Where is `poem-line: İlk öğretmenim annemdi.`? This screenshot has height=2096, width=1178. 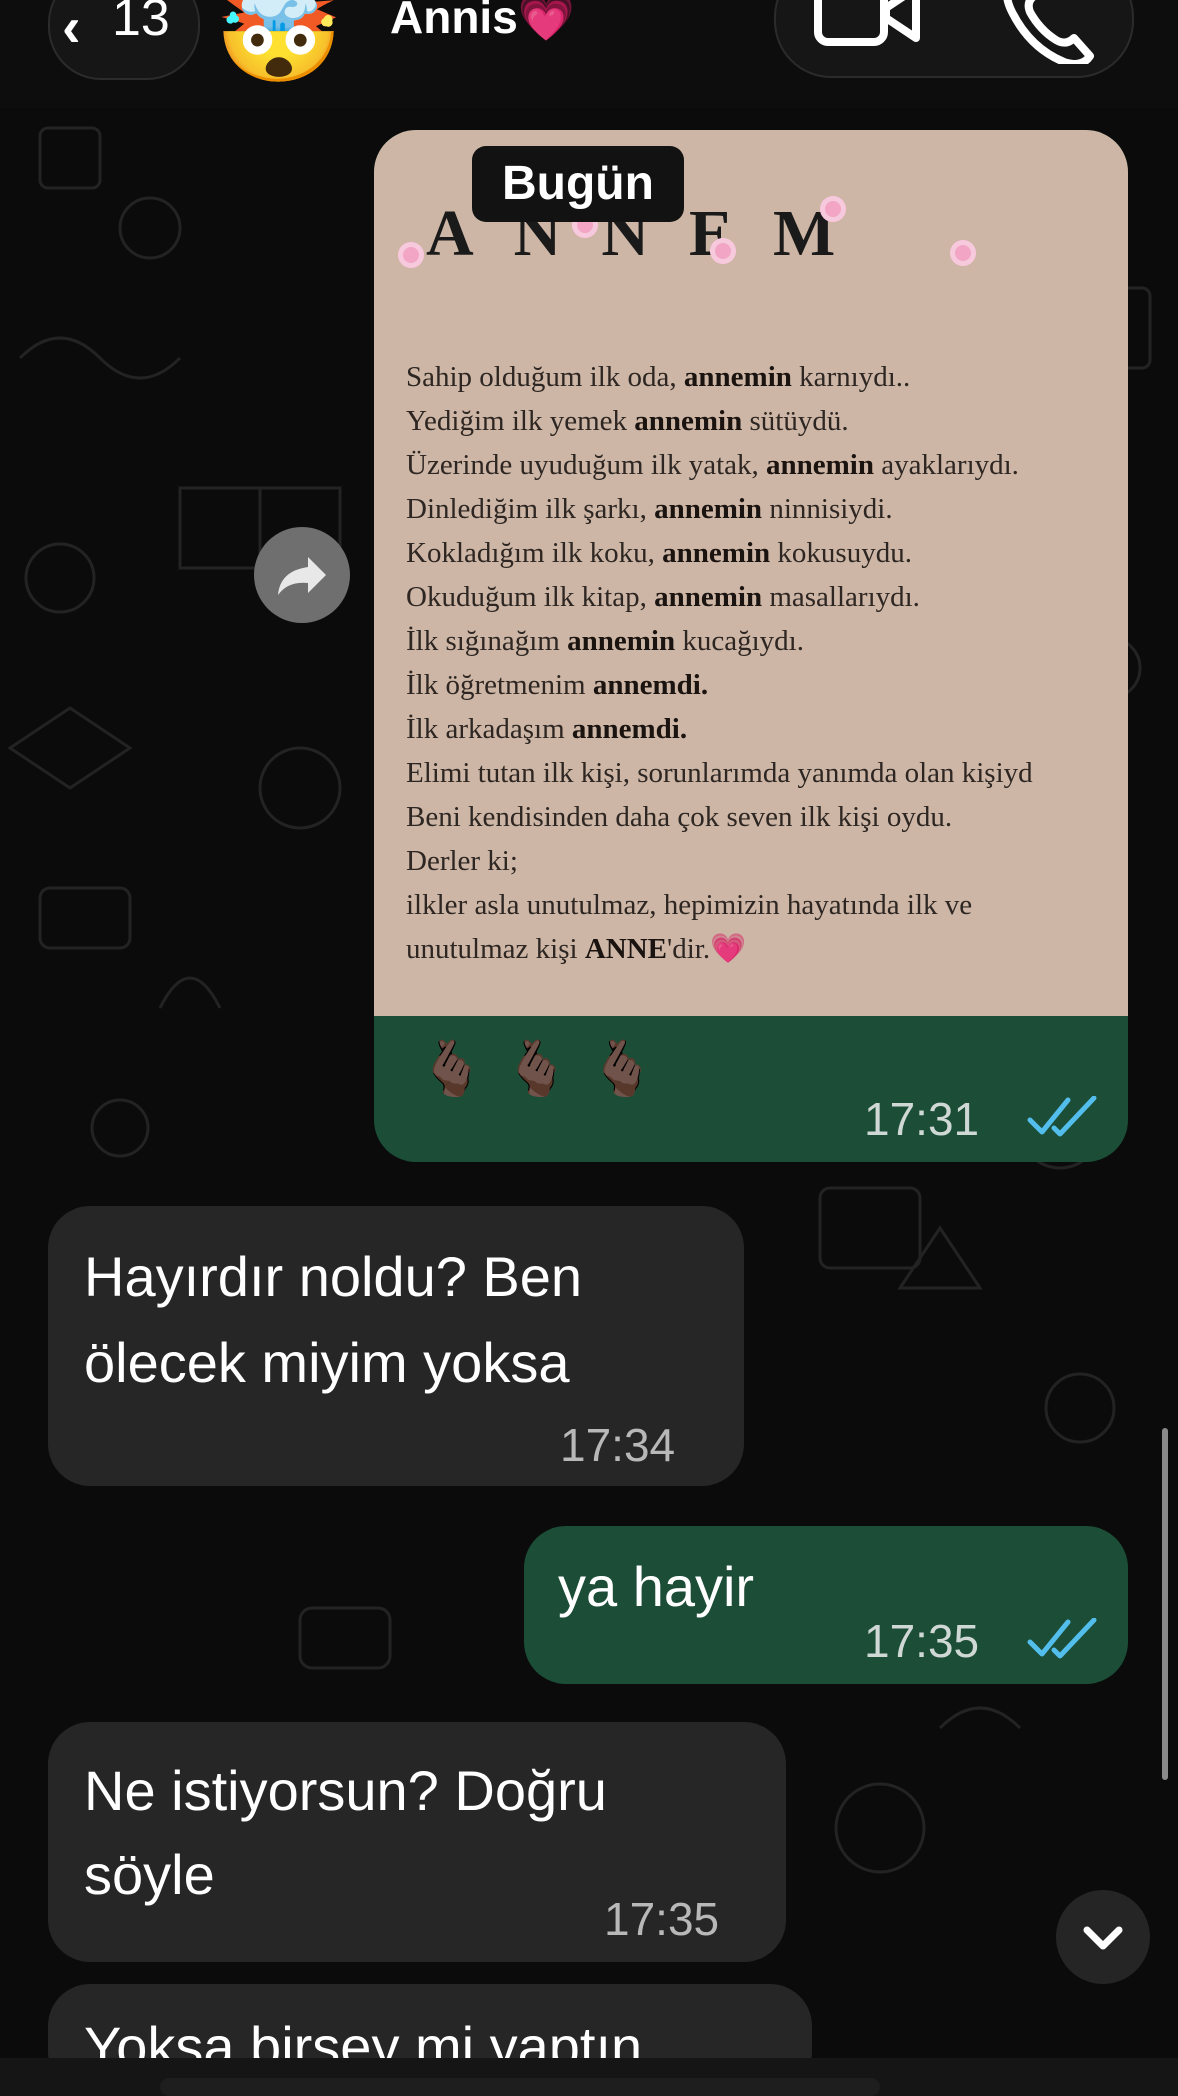 poem-line: İlk öğretmenim annemdi. is located at coordinates (557, 685).